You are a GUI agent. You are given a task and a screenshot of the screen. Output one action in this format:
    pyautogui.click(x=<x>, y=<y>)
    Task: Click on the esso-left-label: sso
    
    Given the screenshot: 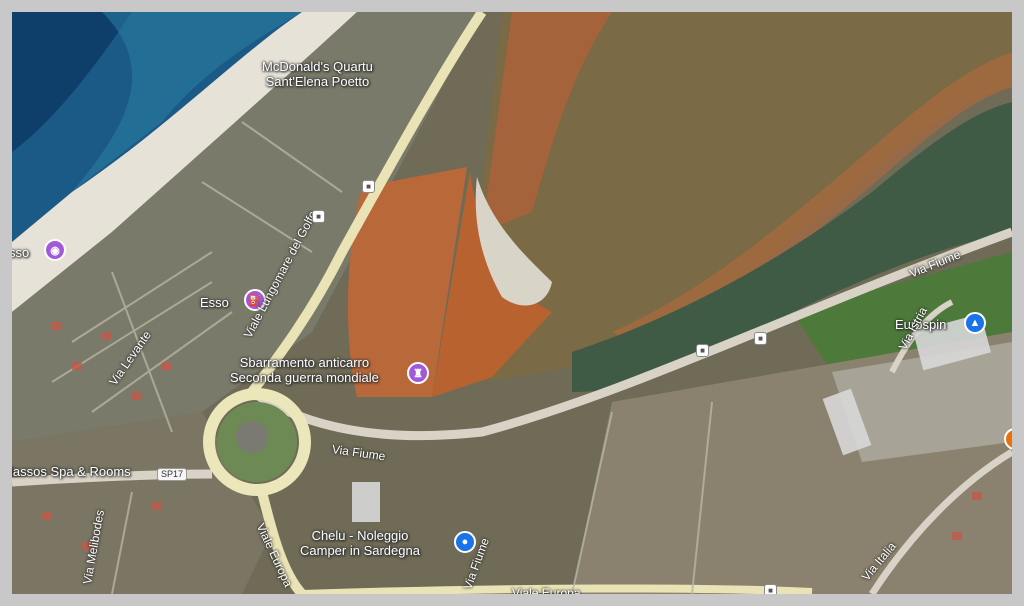 What is the action you would take?
    pyautogui.click(x=20, y=252)
    